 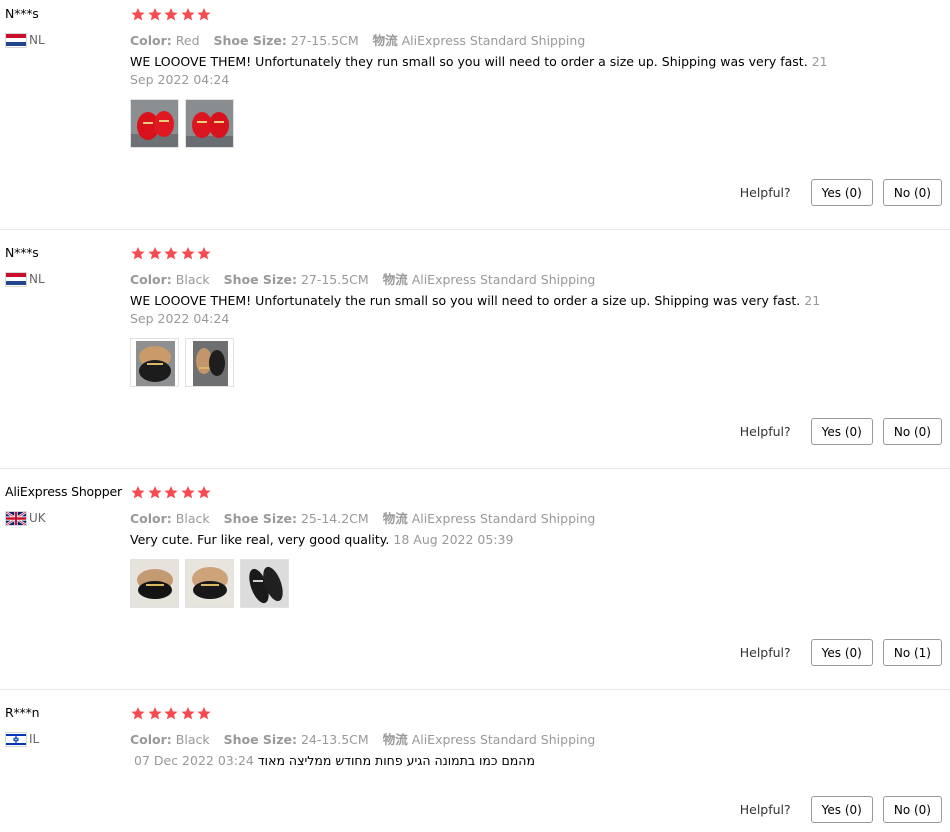 I want to click on helpful-voting: Helpful? Yes (0) No (1), so click(x=841, y=652).